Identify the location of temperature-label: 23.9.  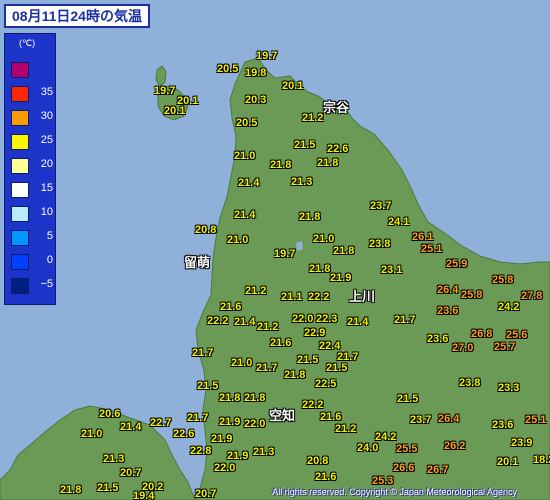
(522, 443).